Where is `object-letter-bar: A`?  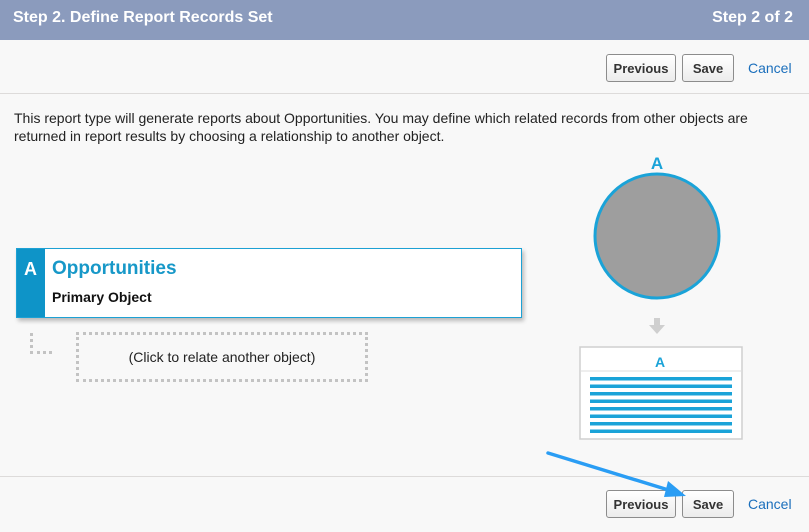 object-letter-bar: A is located at coordinates (31, 283).